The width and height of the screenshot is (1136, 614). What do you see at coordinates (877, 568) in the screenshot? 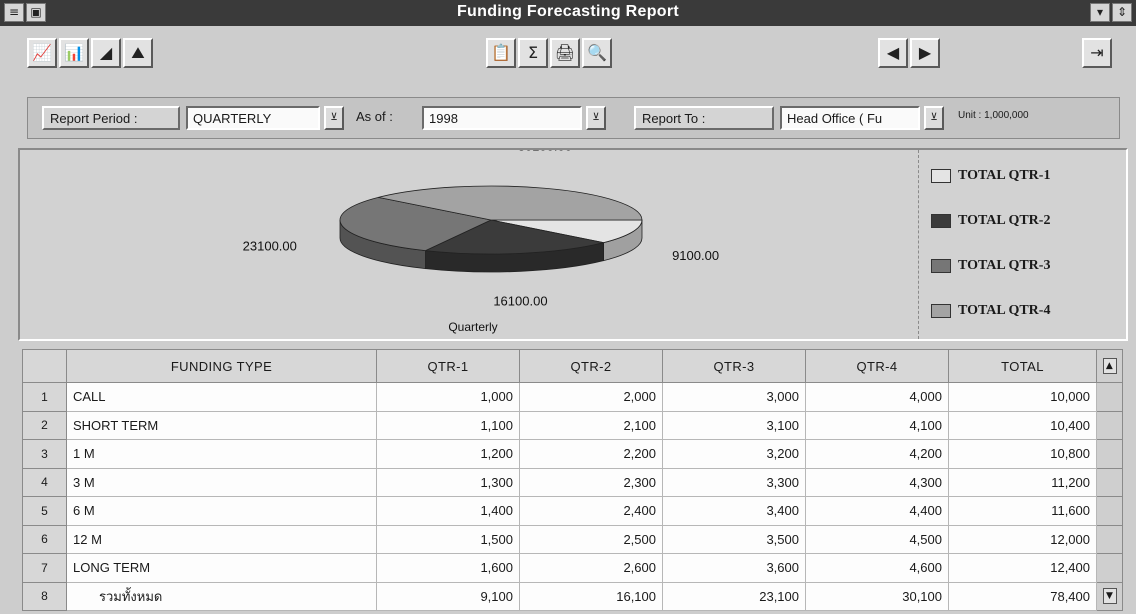
I see `qtr-4-cell: 4,600` at bounding box center [877, 568].